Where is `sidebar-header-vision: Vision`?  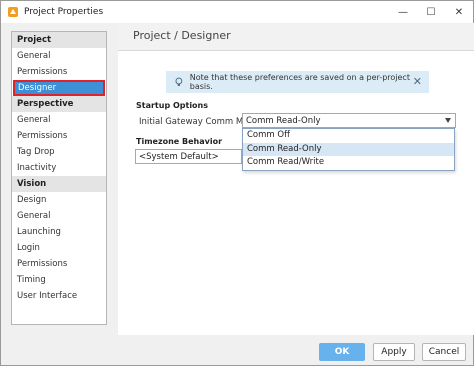 sidebar-header-vision: Vision is located at coordinates (59, 184).